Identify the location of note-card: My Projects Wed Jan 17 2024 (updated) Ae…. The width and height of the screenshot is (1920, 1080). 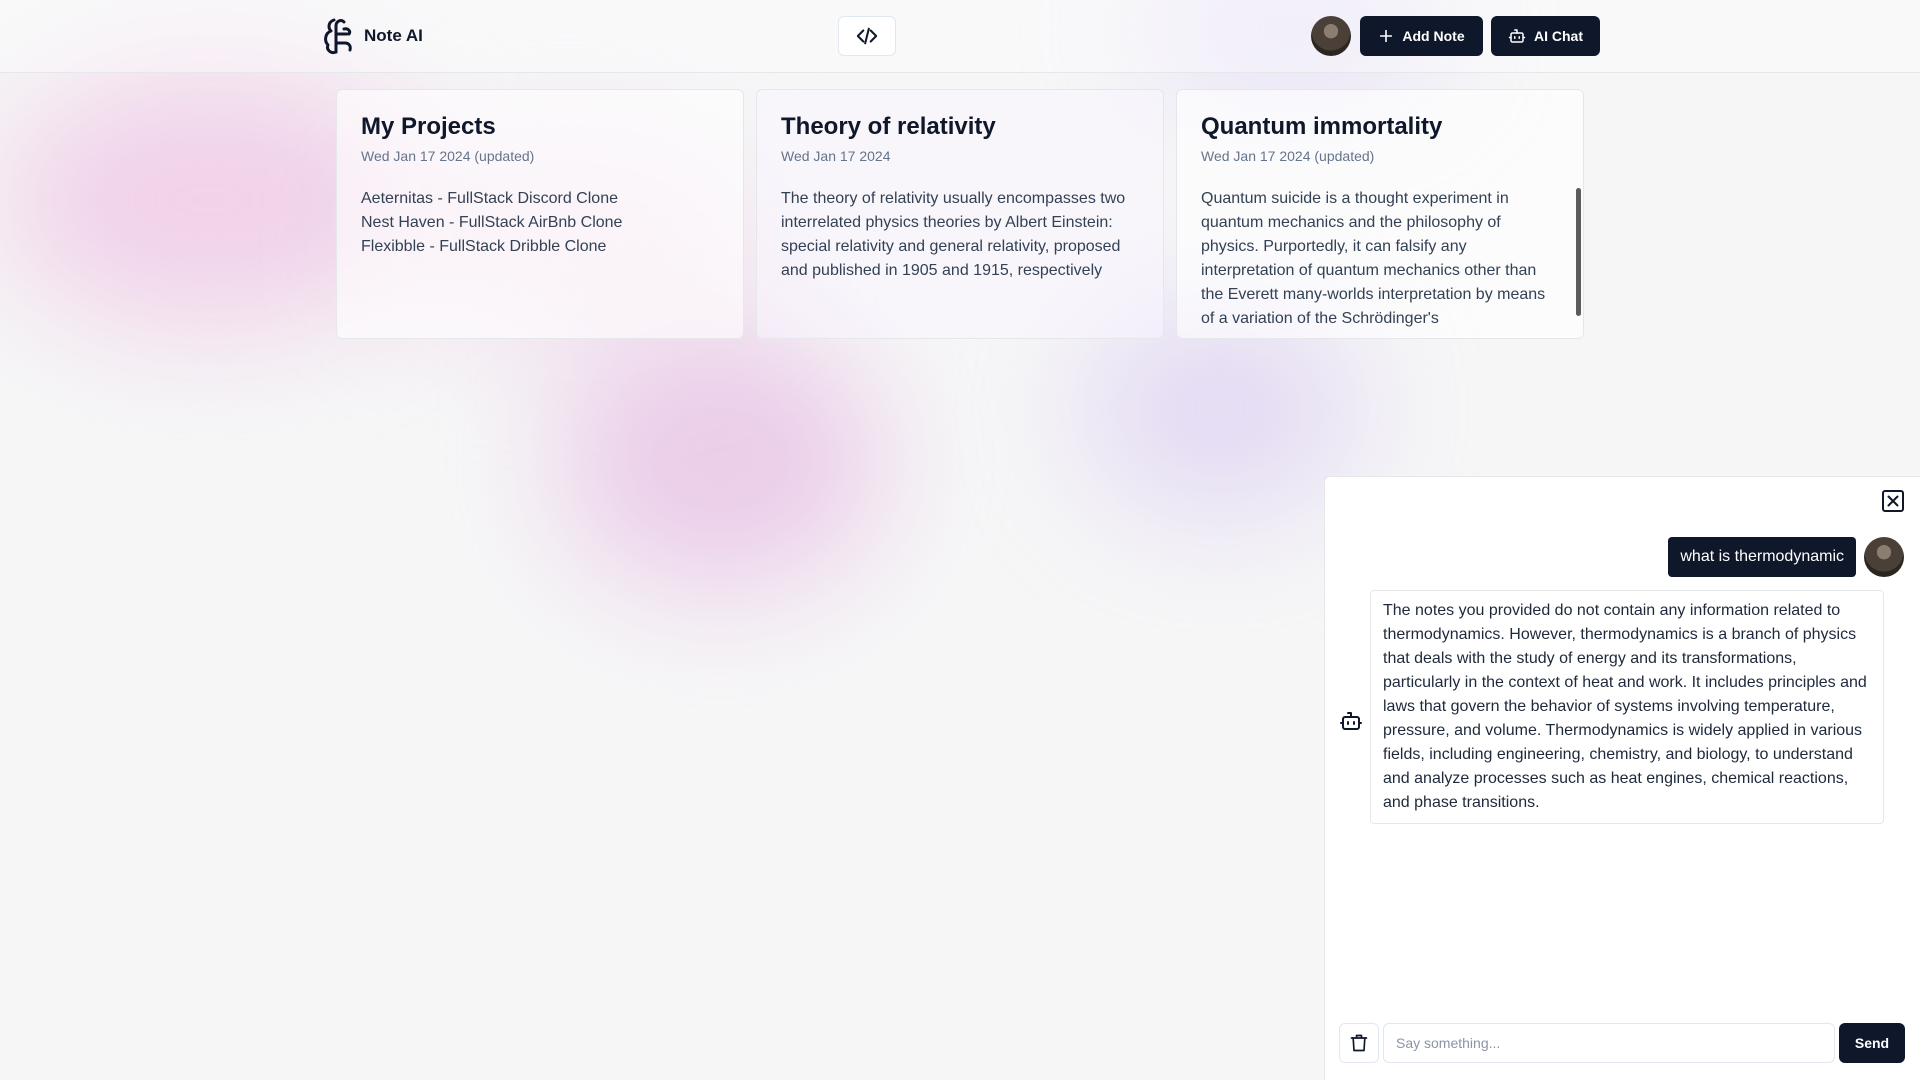
(540, 214).